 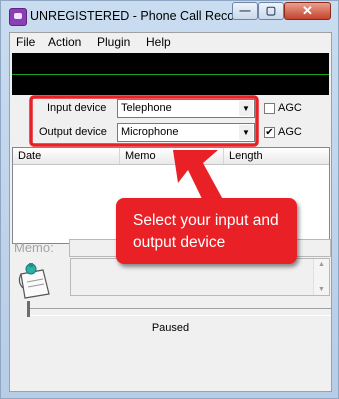 What do you see at coordinates (66, 156) in the screenshot?
I see `column-date: Date` at bounding box center [66, 156].